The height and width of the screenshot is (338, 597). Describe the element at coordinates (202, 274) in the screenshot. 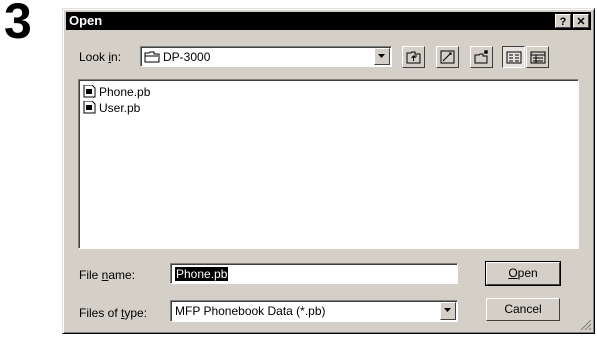

I see `file-name-selected-text: Phone.pb` at that location.